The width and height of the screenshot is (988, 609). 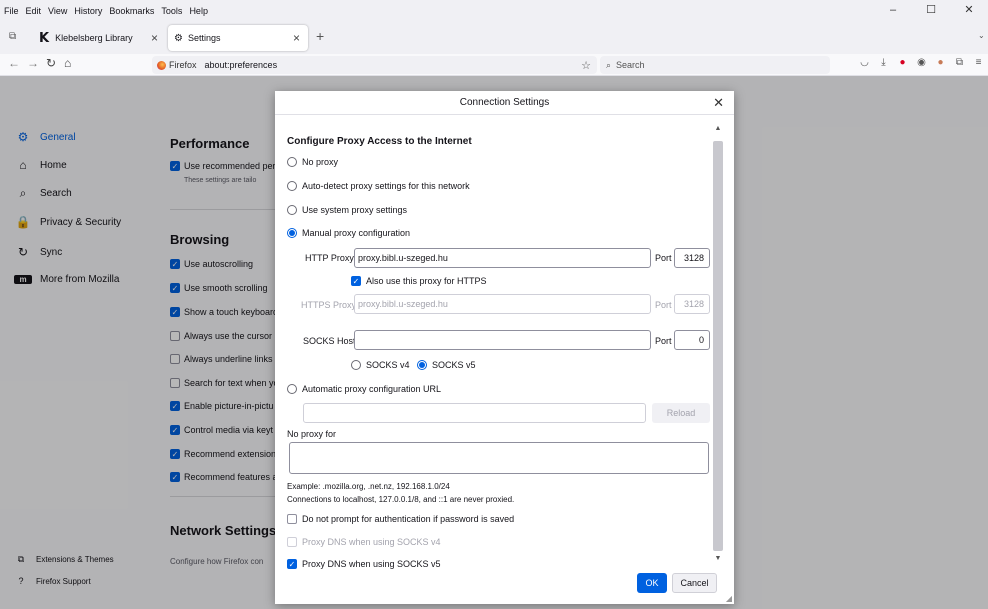 I want to click on checkbox-label: Proxy DNS when using SOCKS v4, so click(x=371, y=542).